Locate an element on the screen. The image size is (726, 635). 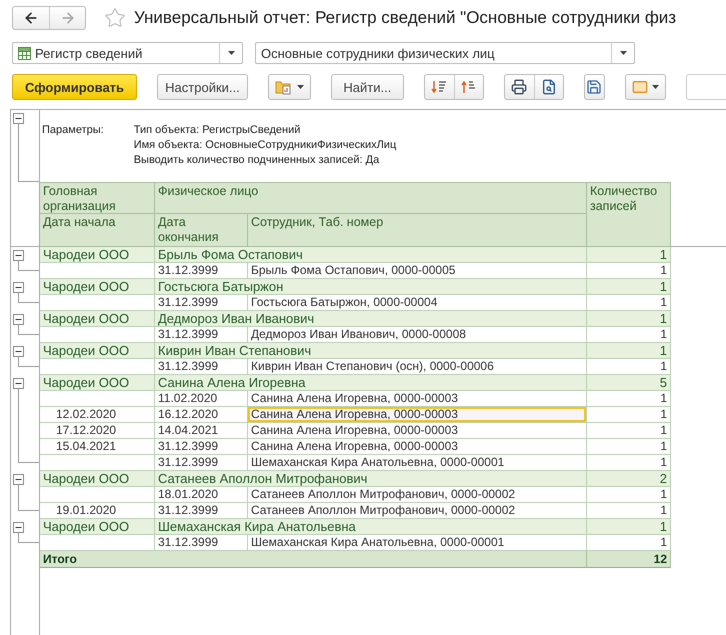
table-cell: Шемаханская Кира Анатольевна is located at coordinates (371, 527).